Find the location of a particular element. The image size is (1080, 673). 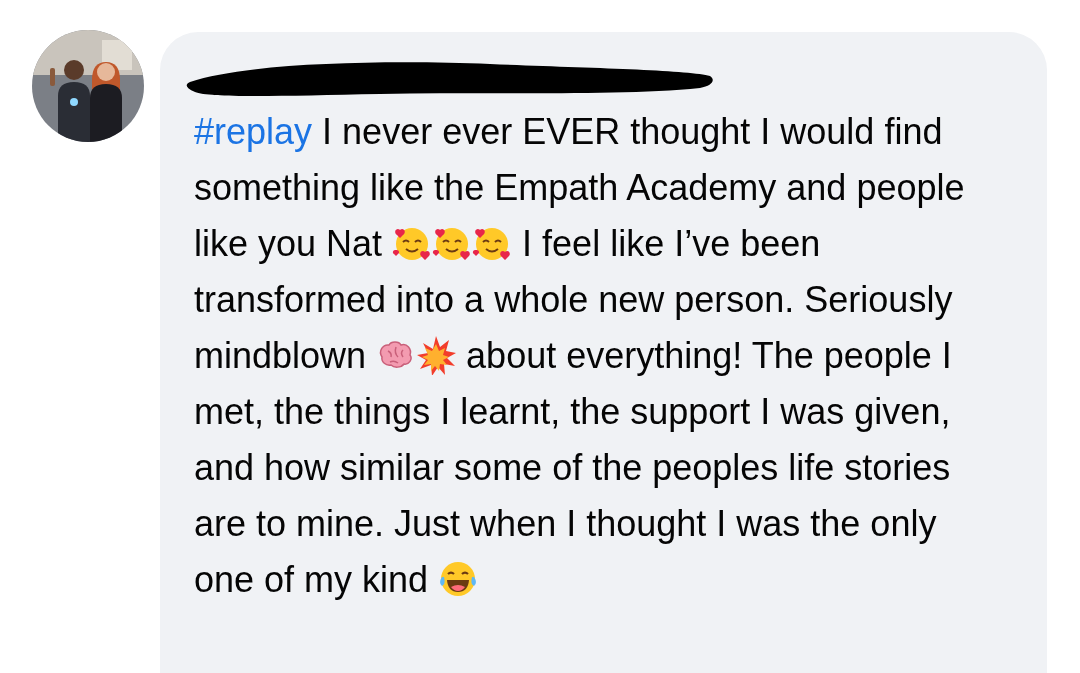

hashtag-link: #replay is located at coordinates (253, 131).